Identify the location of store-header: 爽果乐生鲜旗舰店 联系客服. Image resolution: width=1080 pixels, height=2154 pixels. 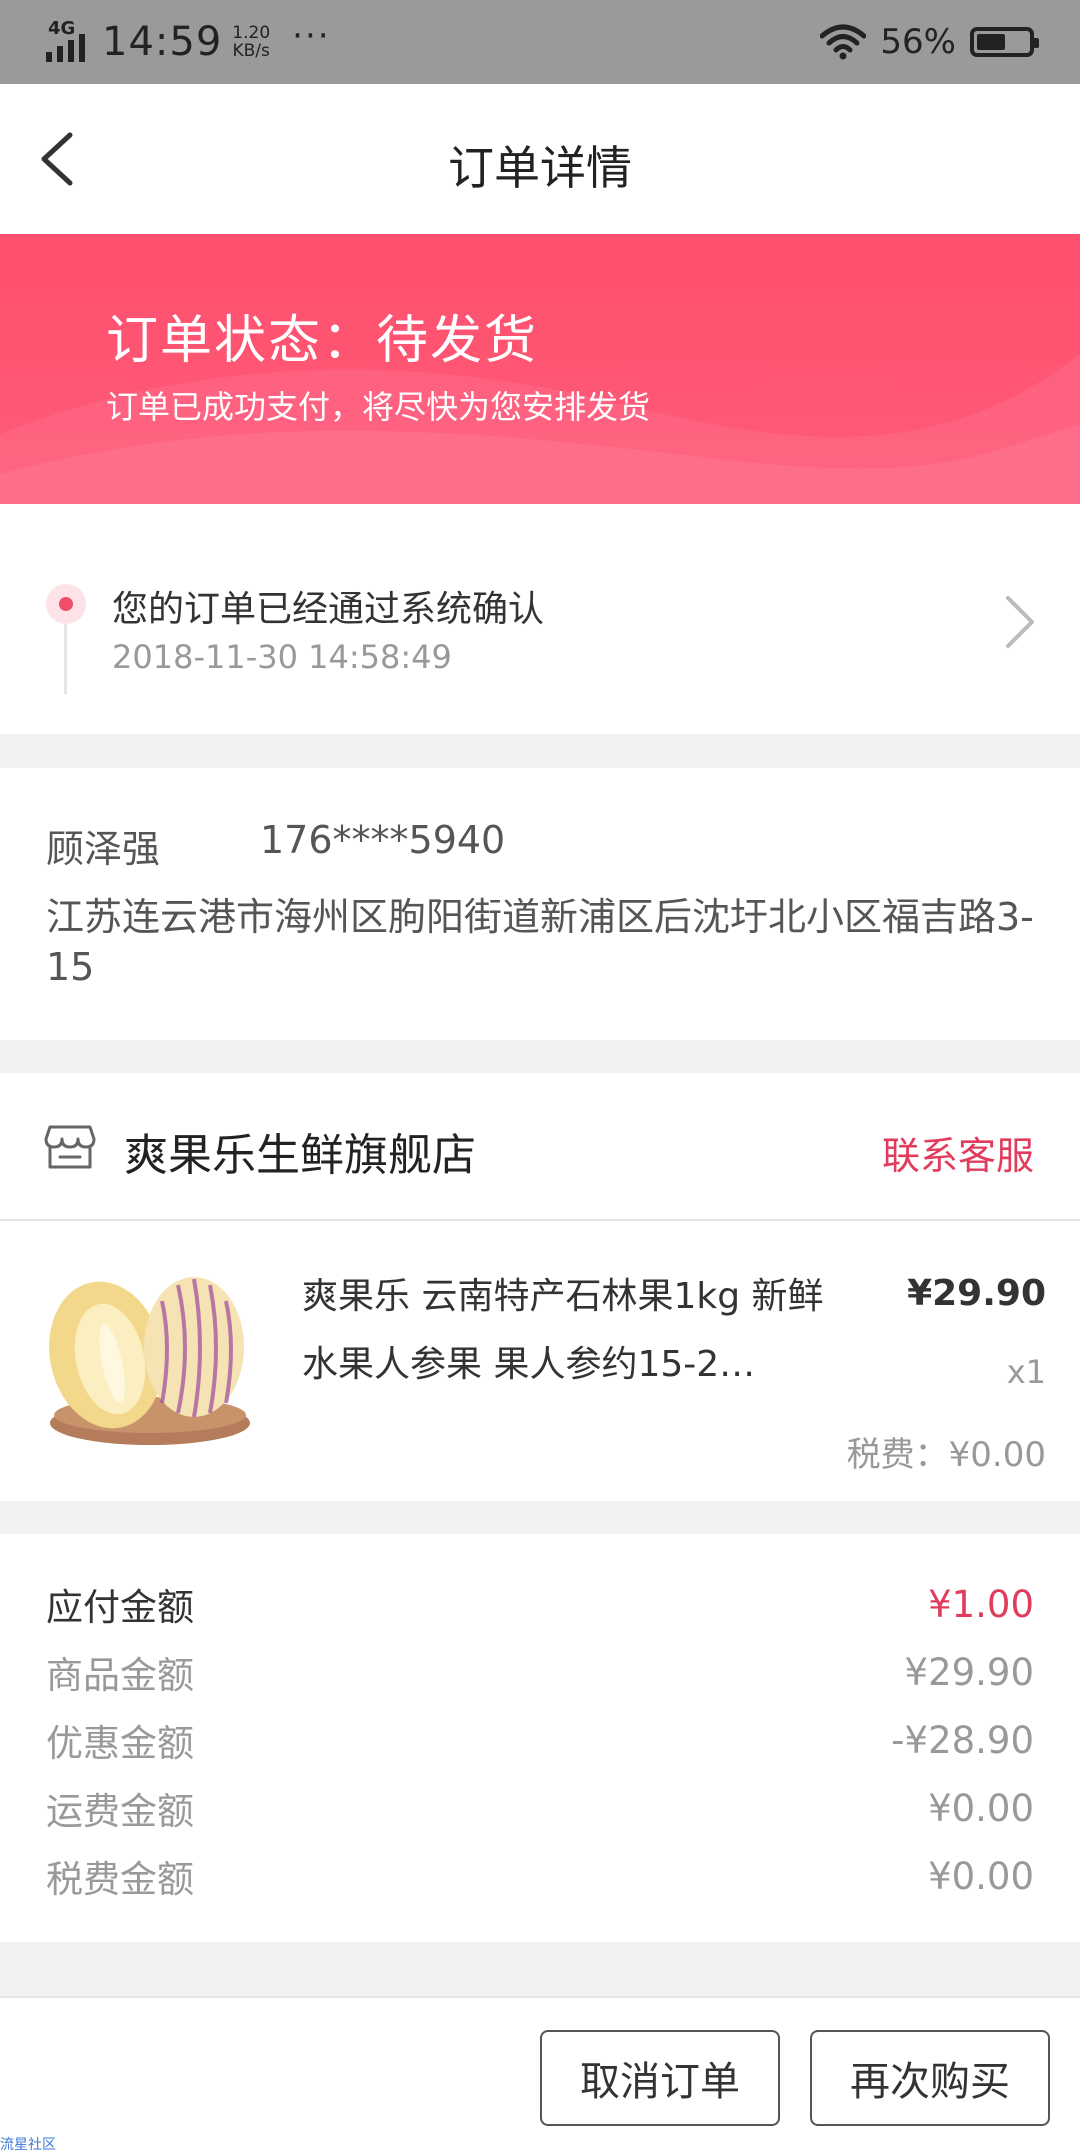
(540, 1147).